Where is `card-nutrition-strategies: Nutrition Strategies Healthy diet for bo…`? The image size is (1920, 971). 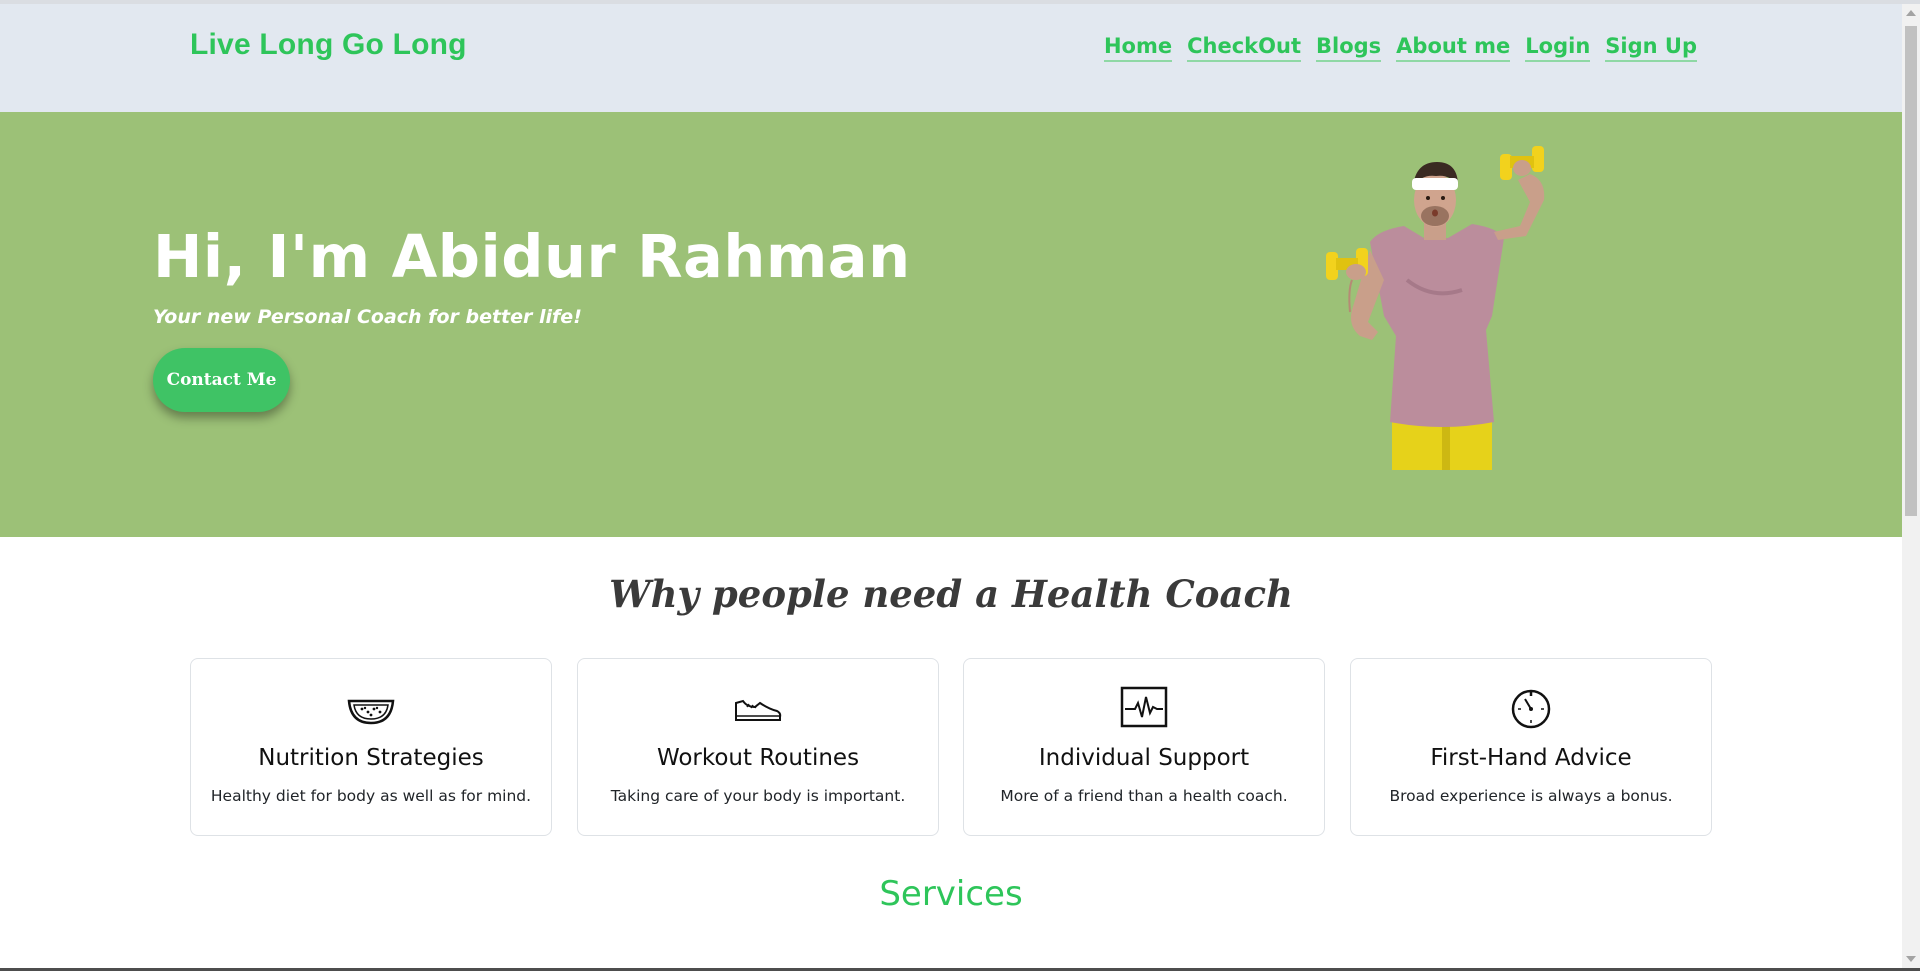 card-nutrition-strategies: Nutrition Strategies Healthy diet for bo… is located at coordinates (371, 747).